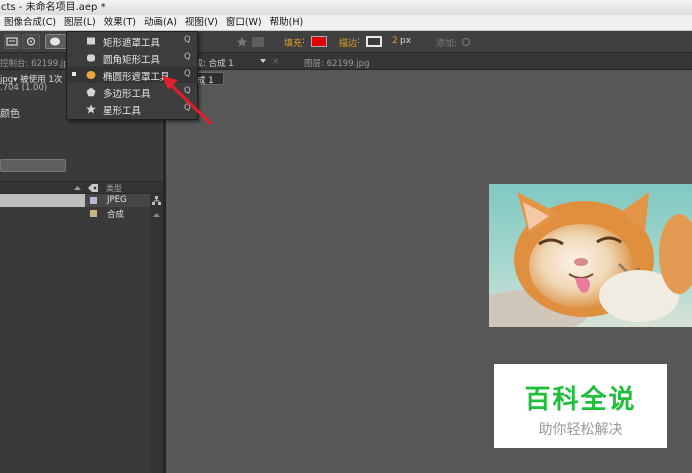 The image size is (692, 473). I want to click on window-title: cts - 未命名项目.aep *, so click(53, 7).